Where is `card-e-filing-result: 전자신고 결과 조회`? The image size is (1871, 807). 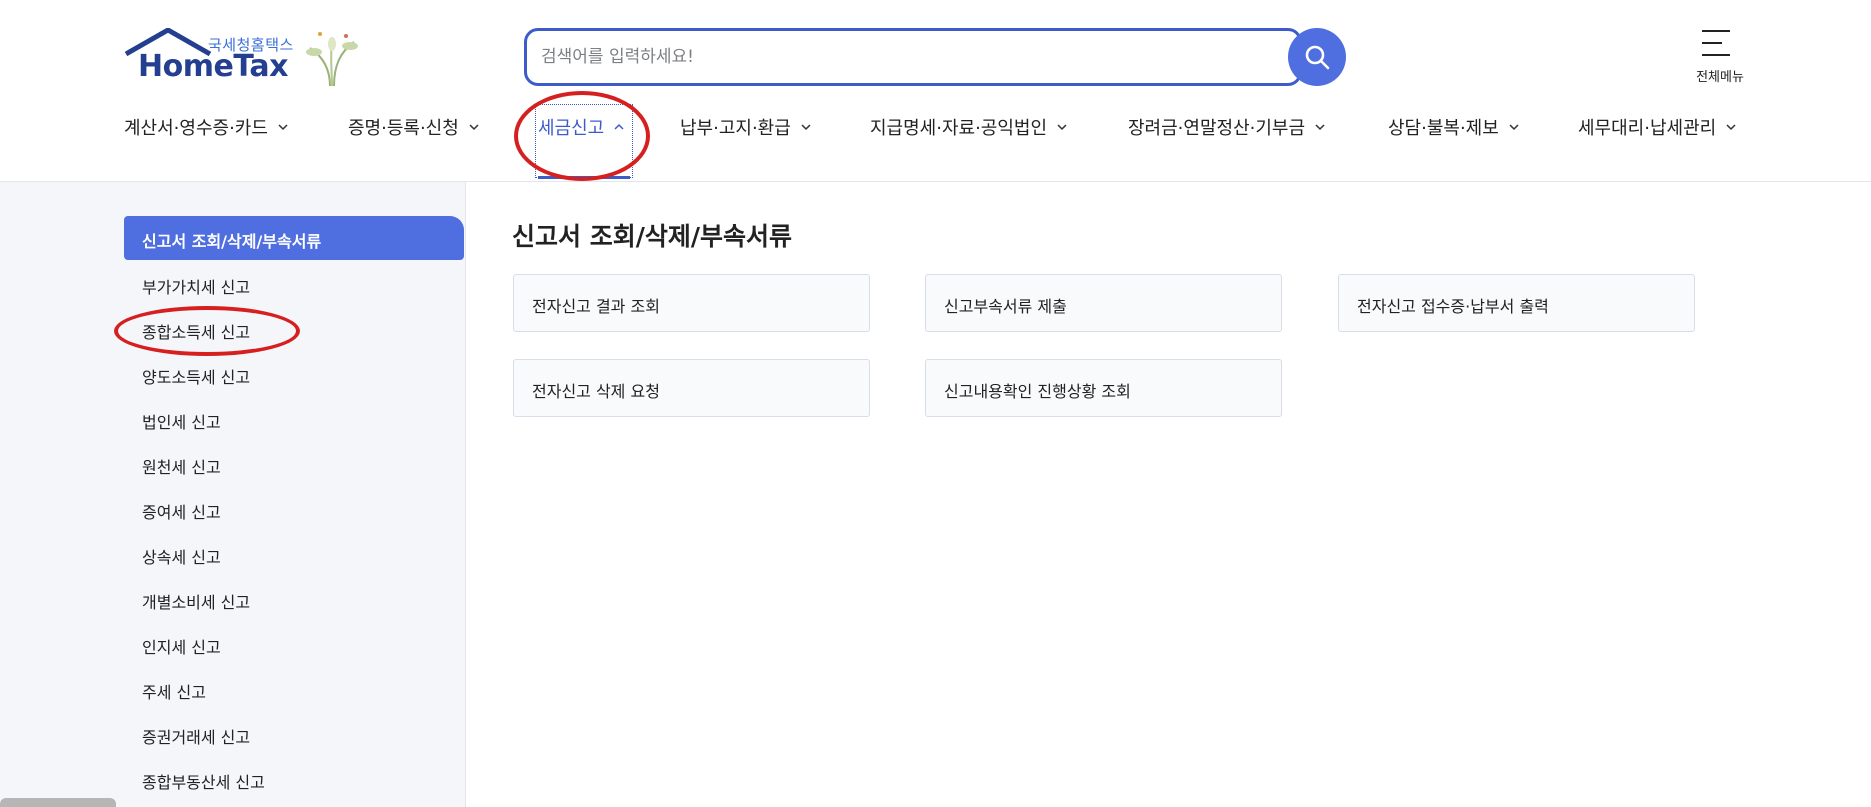 card-e-filing-result: 전자신고 결과 조회 is located at coordinates (691, 303).